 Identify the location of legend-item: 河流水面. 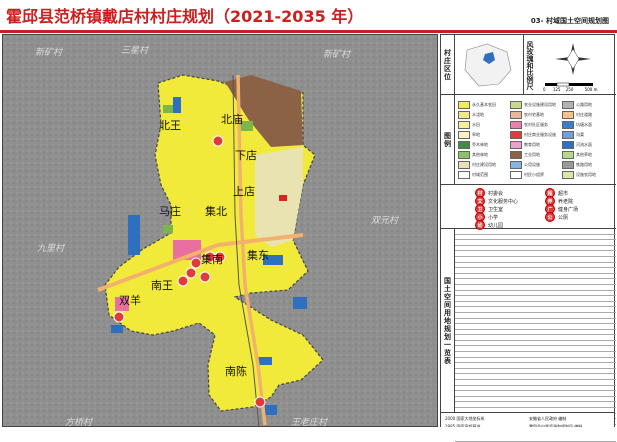
(577, 145).